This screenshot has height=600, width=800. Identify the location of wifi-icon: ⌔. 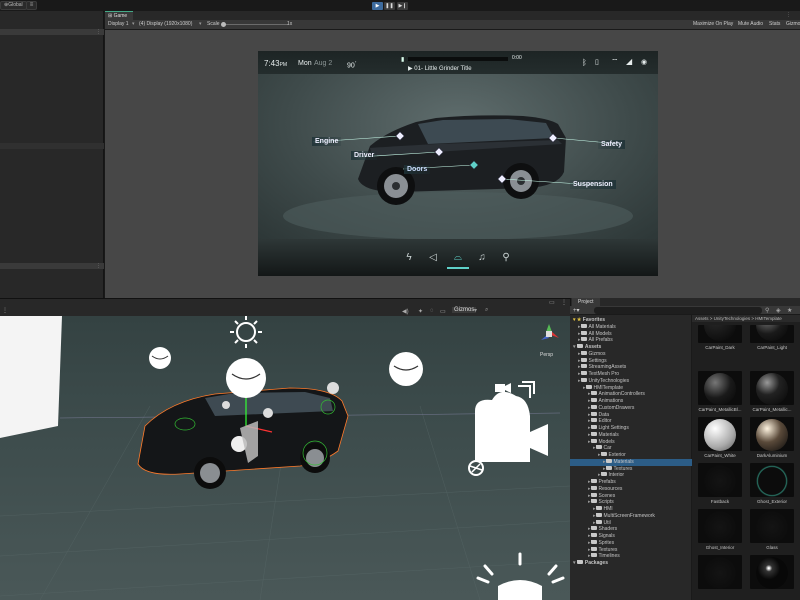
(615, 62).